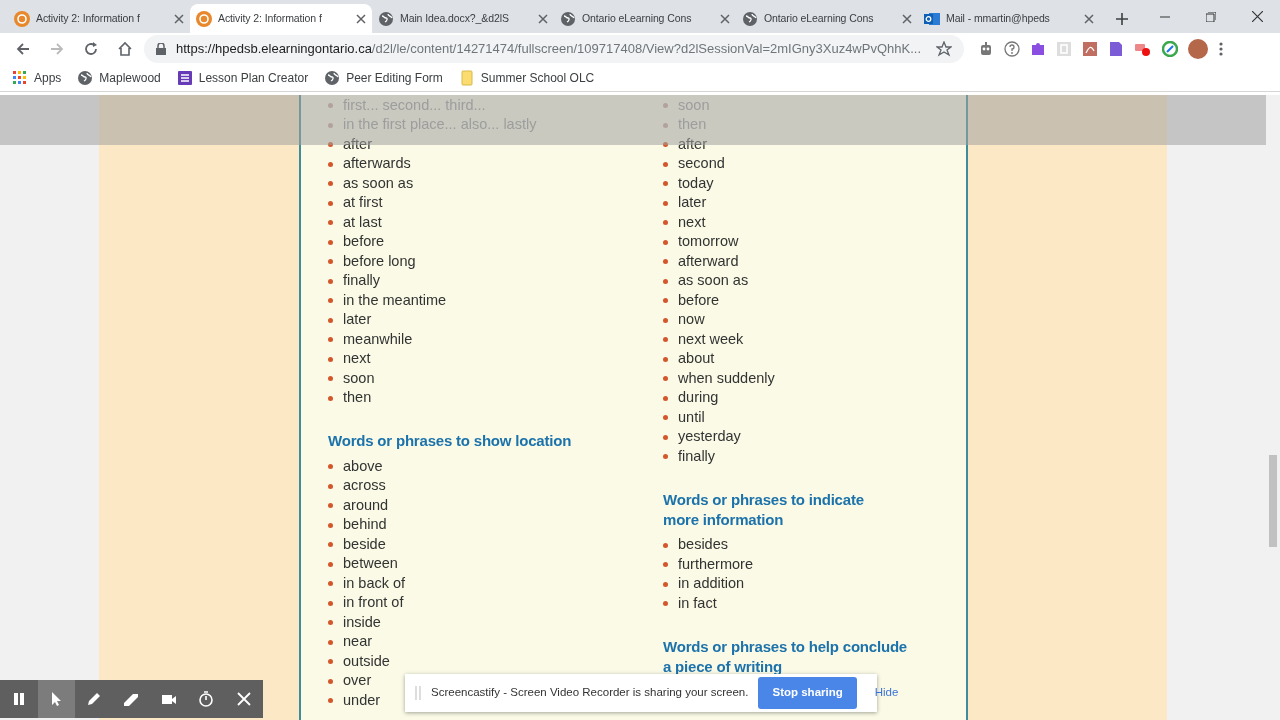 This screenshot has width=1280, height=720. What do you see at coordinates (370, 564) in the screenshot?
I see `list-item-text: between` at bounding box center [370, 564].